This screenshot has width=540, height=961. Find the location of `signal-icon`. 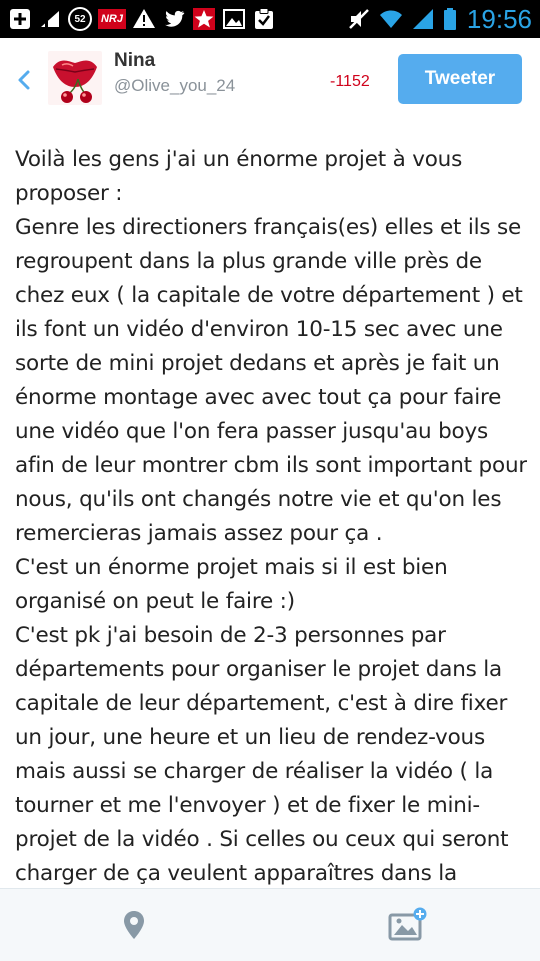

signal-icon is located at coordinates (423, 19).